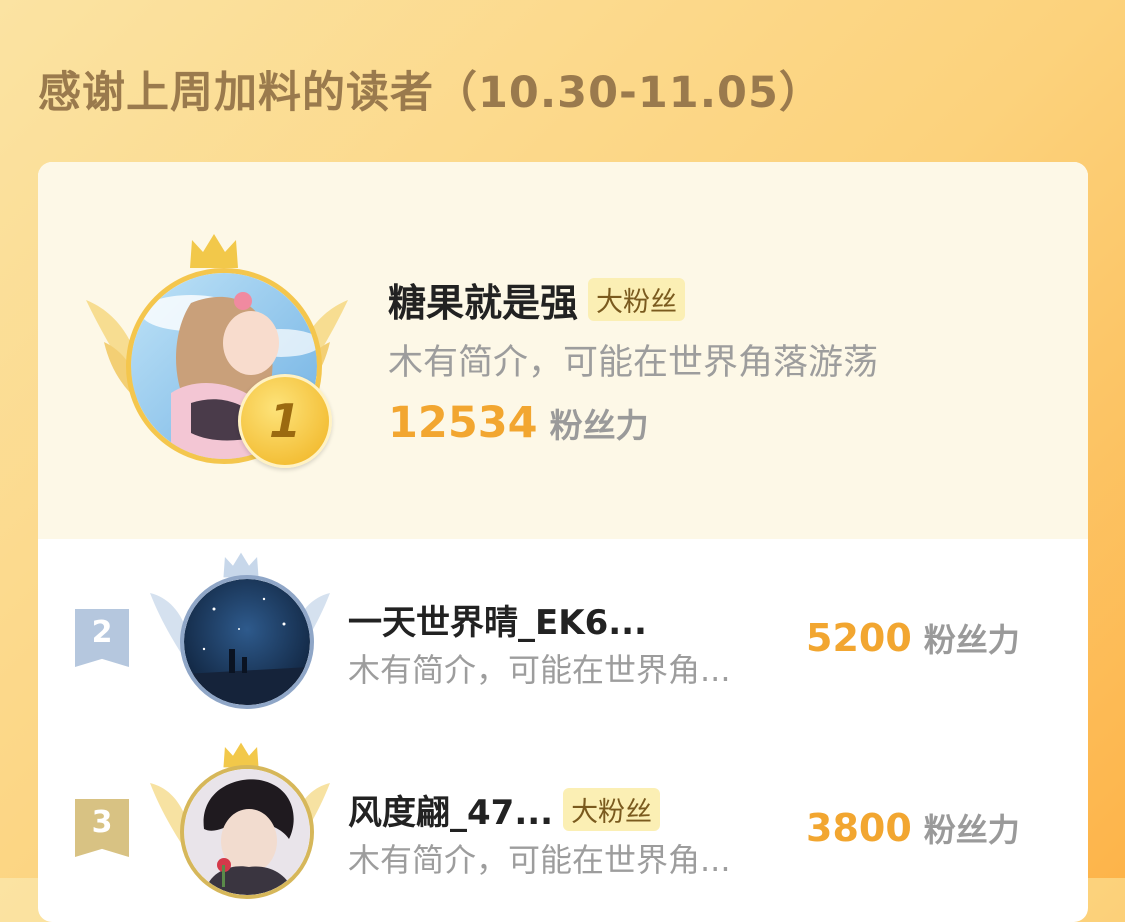  I want to click on rank-ribbon: 3, so click(102, 828).